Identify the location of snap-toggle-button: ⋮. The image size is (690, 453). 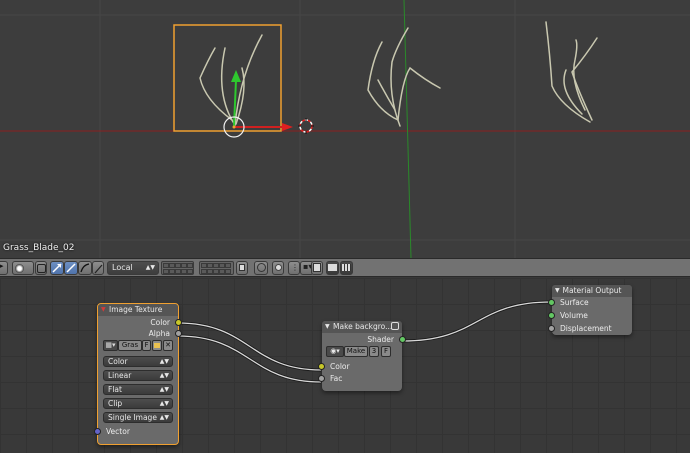
(294, 268).